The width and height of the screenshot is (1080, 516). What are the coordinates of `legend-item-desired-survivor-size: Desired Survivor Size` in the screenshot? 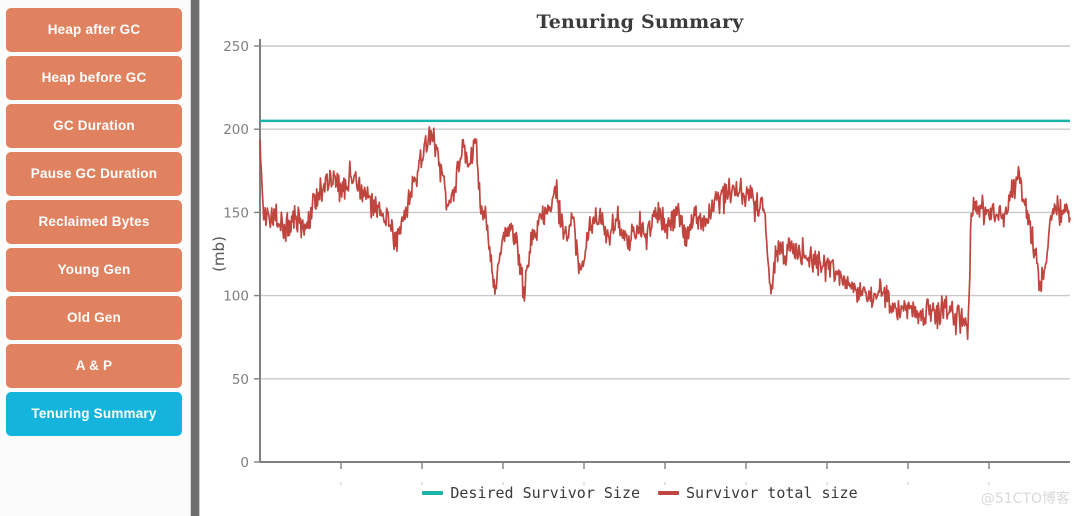 It's located at (531, 493).